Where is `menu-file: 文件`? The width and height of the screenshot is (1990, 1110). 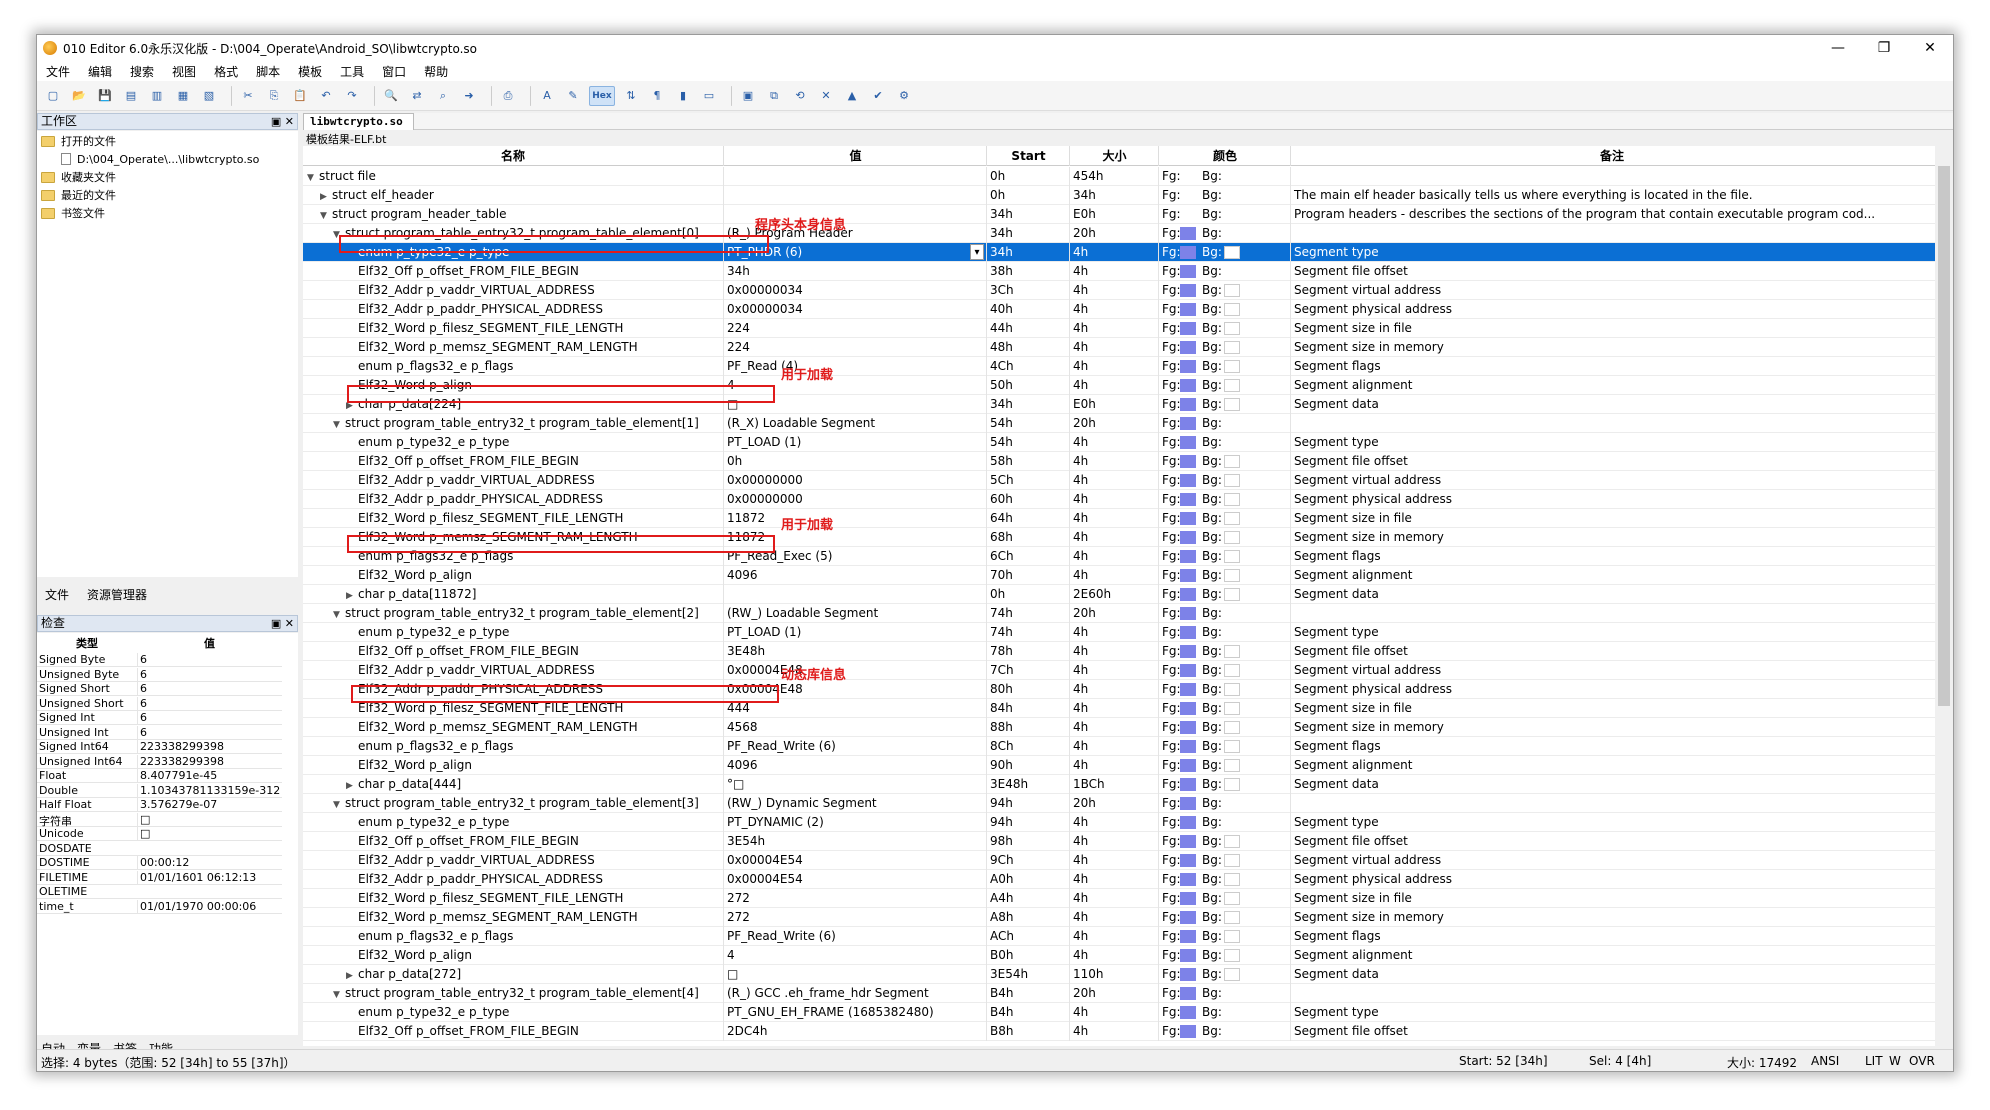
menu-file: 文件 is located at coordinates (58, 71).